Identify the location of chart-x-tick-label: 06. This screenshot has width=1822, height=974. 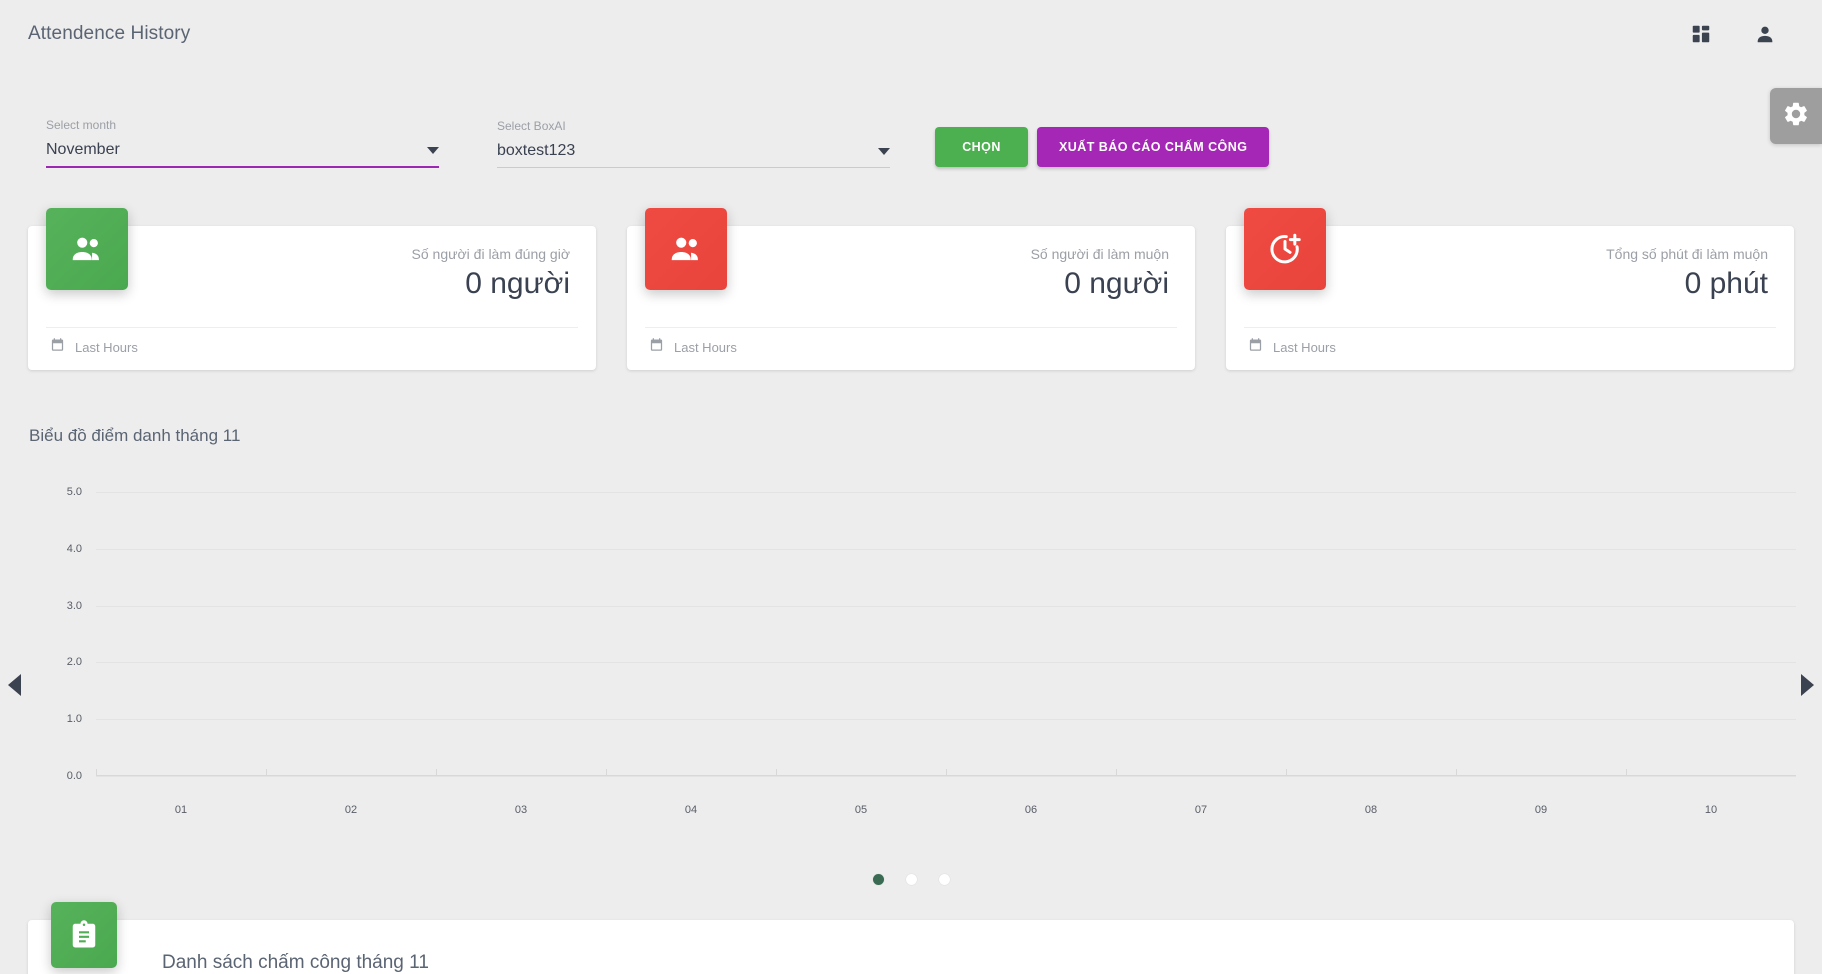
(1031, 810).